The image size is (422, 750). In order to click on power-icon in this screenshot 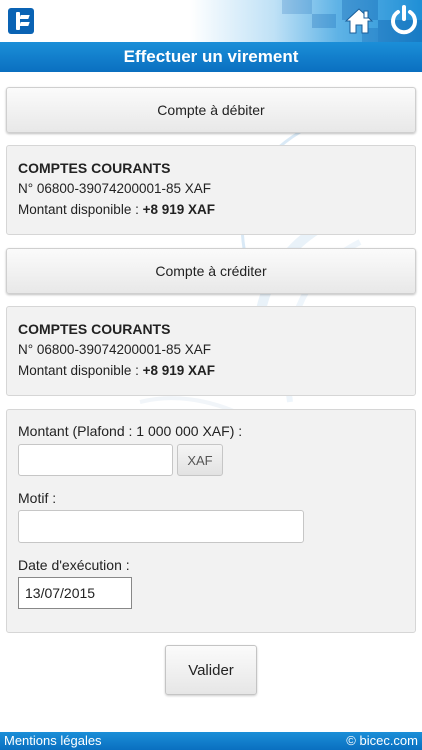, I will do `click(404, 20)`.